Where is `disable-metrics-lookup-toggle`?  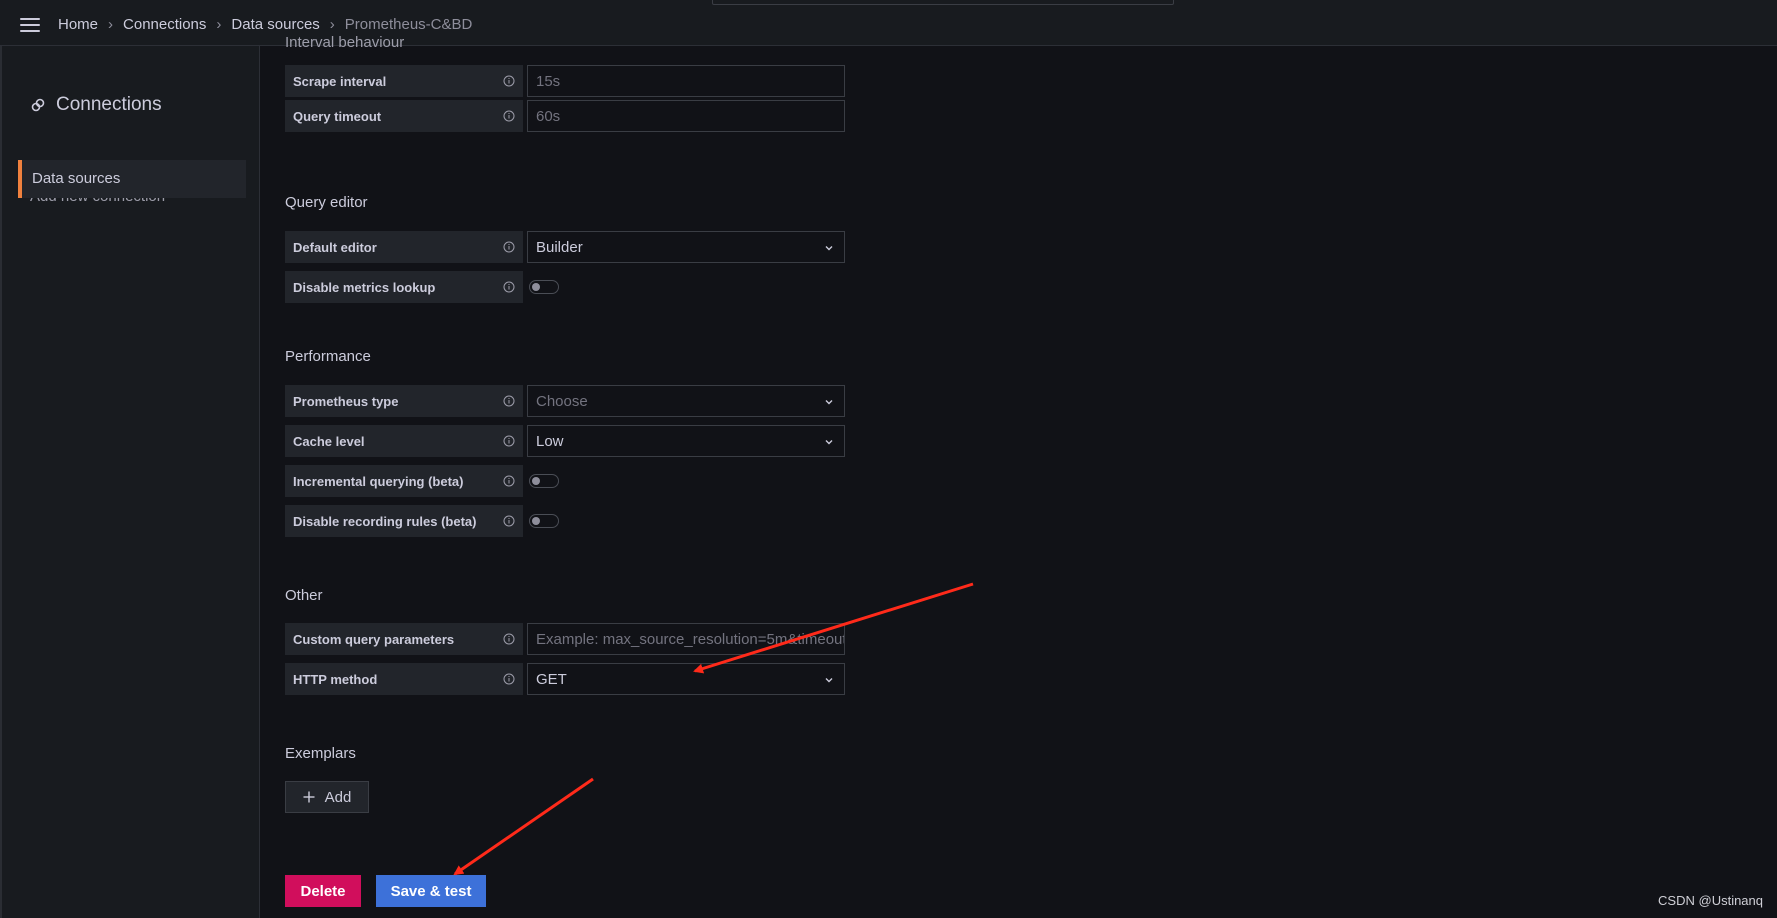 disable-metrics-lookup-toggle is located at coordinates (544, 287).